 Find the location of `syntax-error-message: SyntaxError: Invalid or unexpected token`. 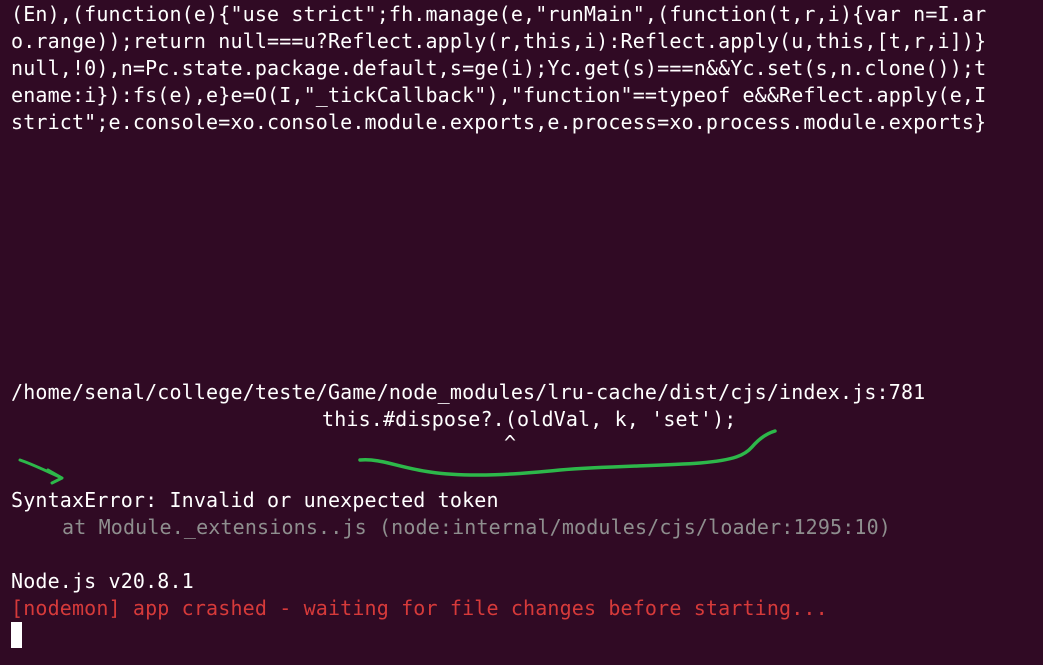

syntax-error-message: SyntaxError: Invalid or unexpected token is located at coordinates (255, 500).